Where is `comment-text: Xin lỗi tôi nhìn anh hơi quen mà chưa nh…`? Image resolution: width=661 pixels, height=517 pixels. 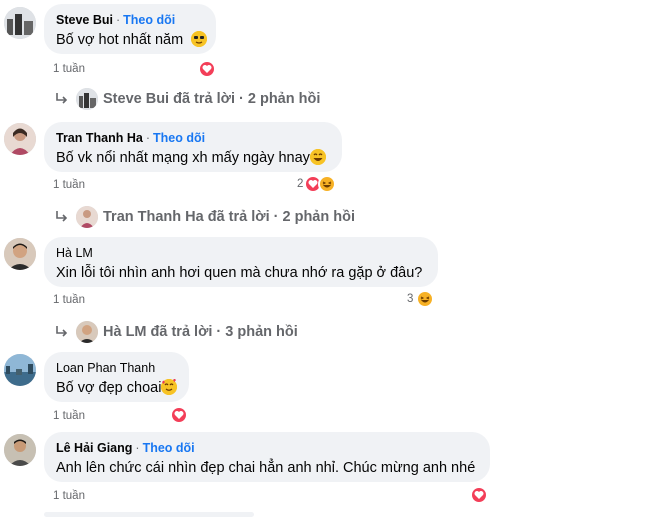 comment-text: Xin lỗi tôi nhìn anh hơi quen mà chưa nh… is located at coordinates (239, 273).